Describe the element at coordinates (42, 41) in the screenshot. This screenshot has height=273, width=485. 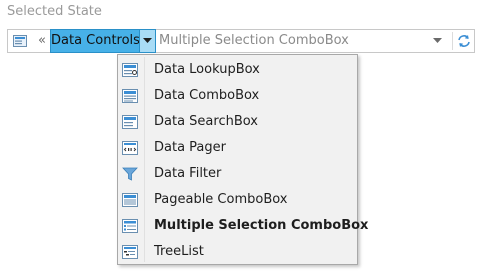
I see `breadcrumb-overflow-button: «` at that location.